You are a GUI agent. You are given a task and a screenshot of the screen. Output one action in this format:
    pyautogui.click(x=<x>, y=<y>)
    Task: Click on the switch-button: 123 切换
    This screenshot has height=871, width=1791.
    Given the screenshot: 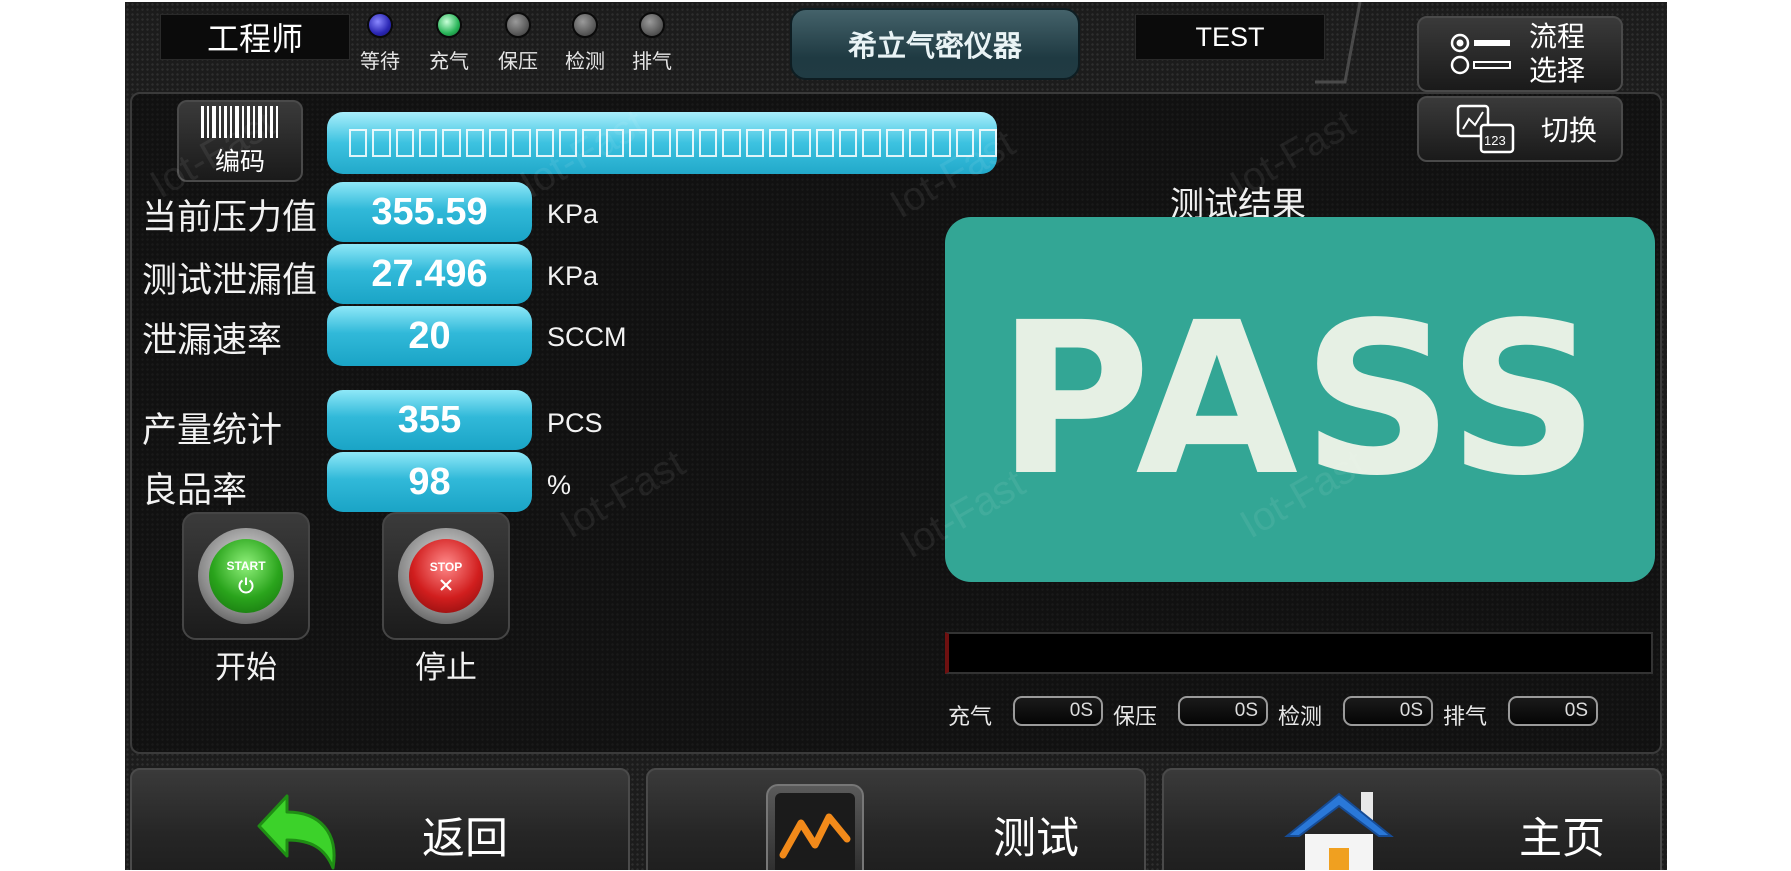 What is the action you would take?
    pyautogui.click(x=1520, y=129)
    